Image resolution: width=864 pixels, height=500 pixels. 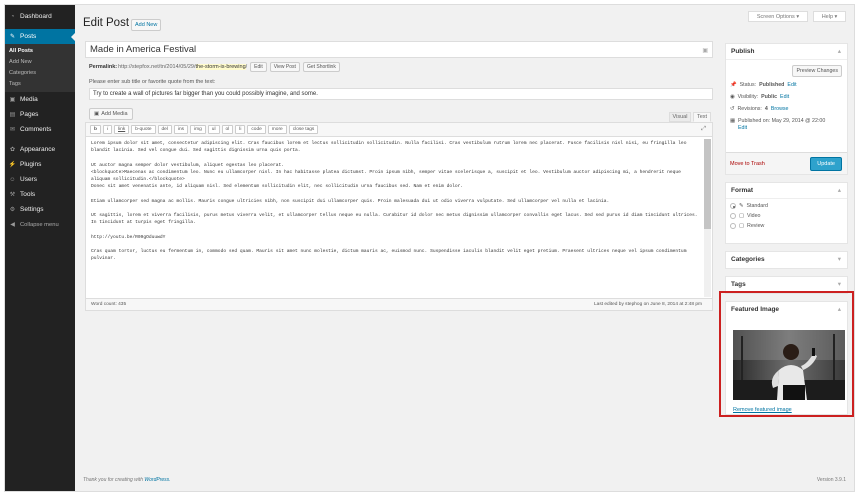 I want to click on add-media-button: ▣ Add Media, so click(x=111, y=114).